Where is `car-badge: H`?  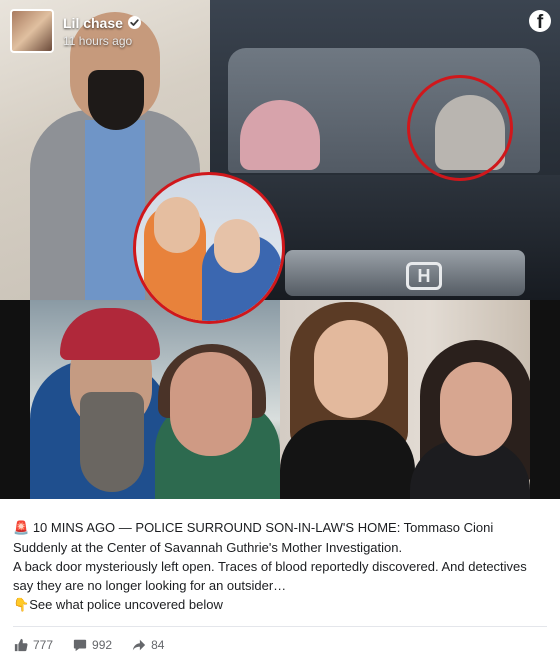
car-badge: H is located at coordinates (424, 276).